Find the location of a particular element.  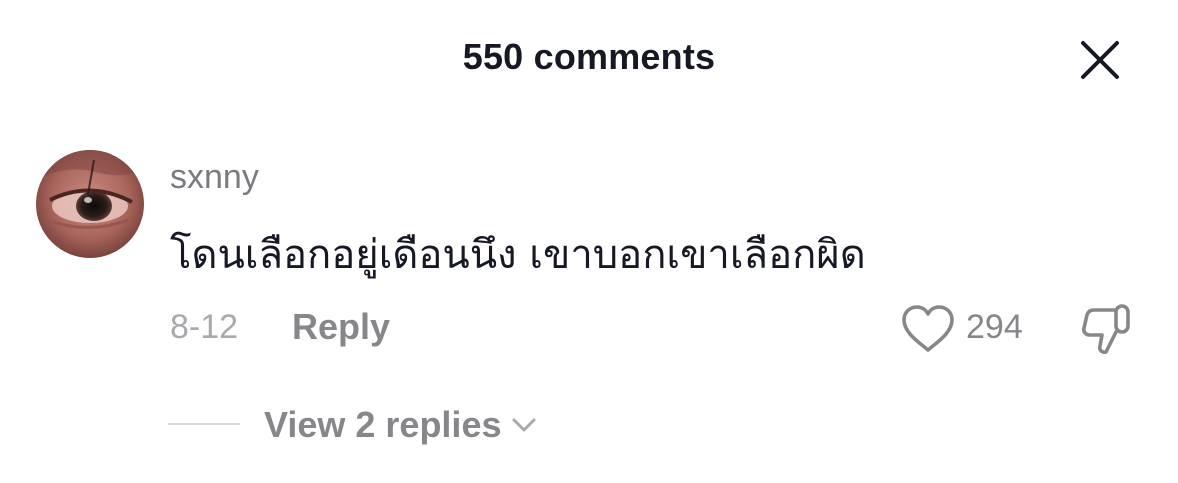

dislike-button is located at coordinates (1107, 329).